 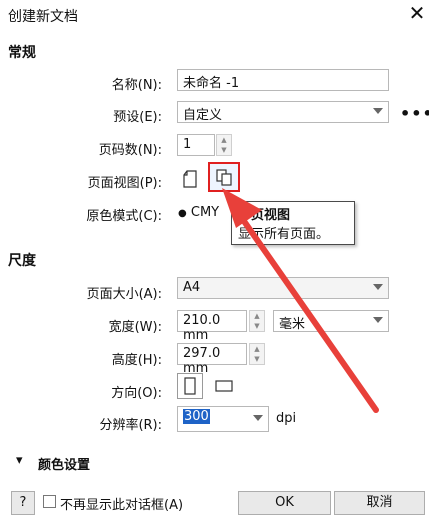 I want to click on color-settings-header: 颜色设置, so click(x=64, y=463).